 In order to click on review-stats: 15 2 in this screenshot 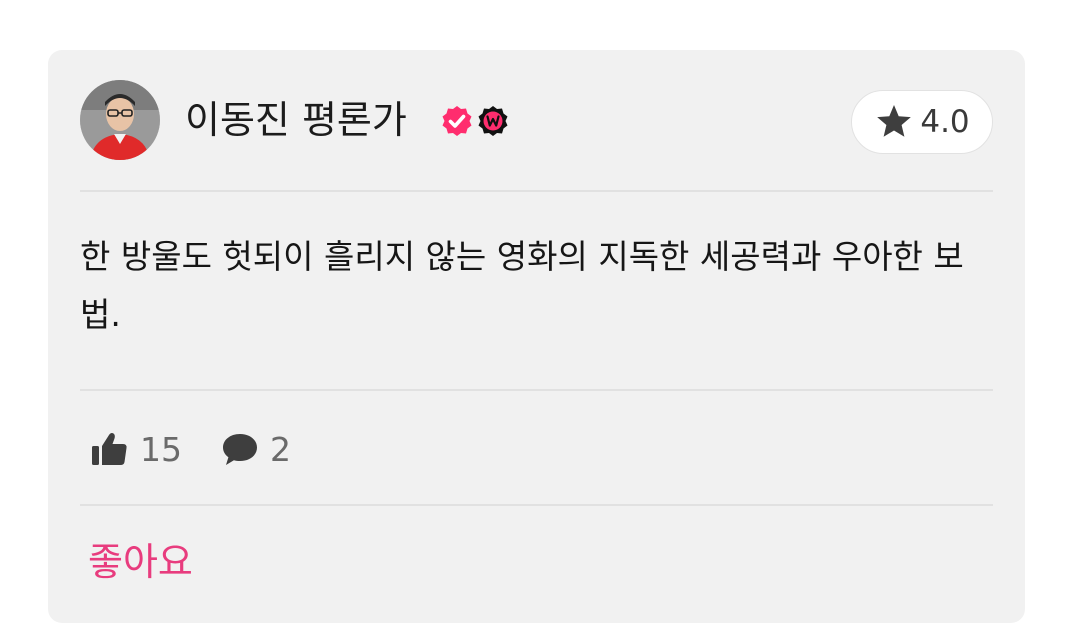, I will do `click(190, 449)`.